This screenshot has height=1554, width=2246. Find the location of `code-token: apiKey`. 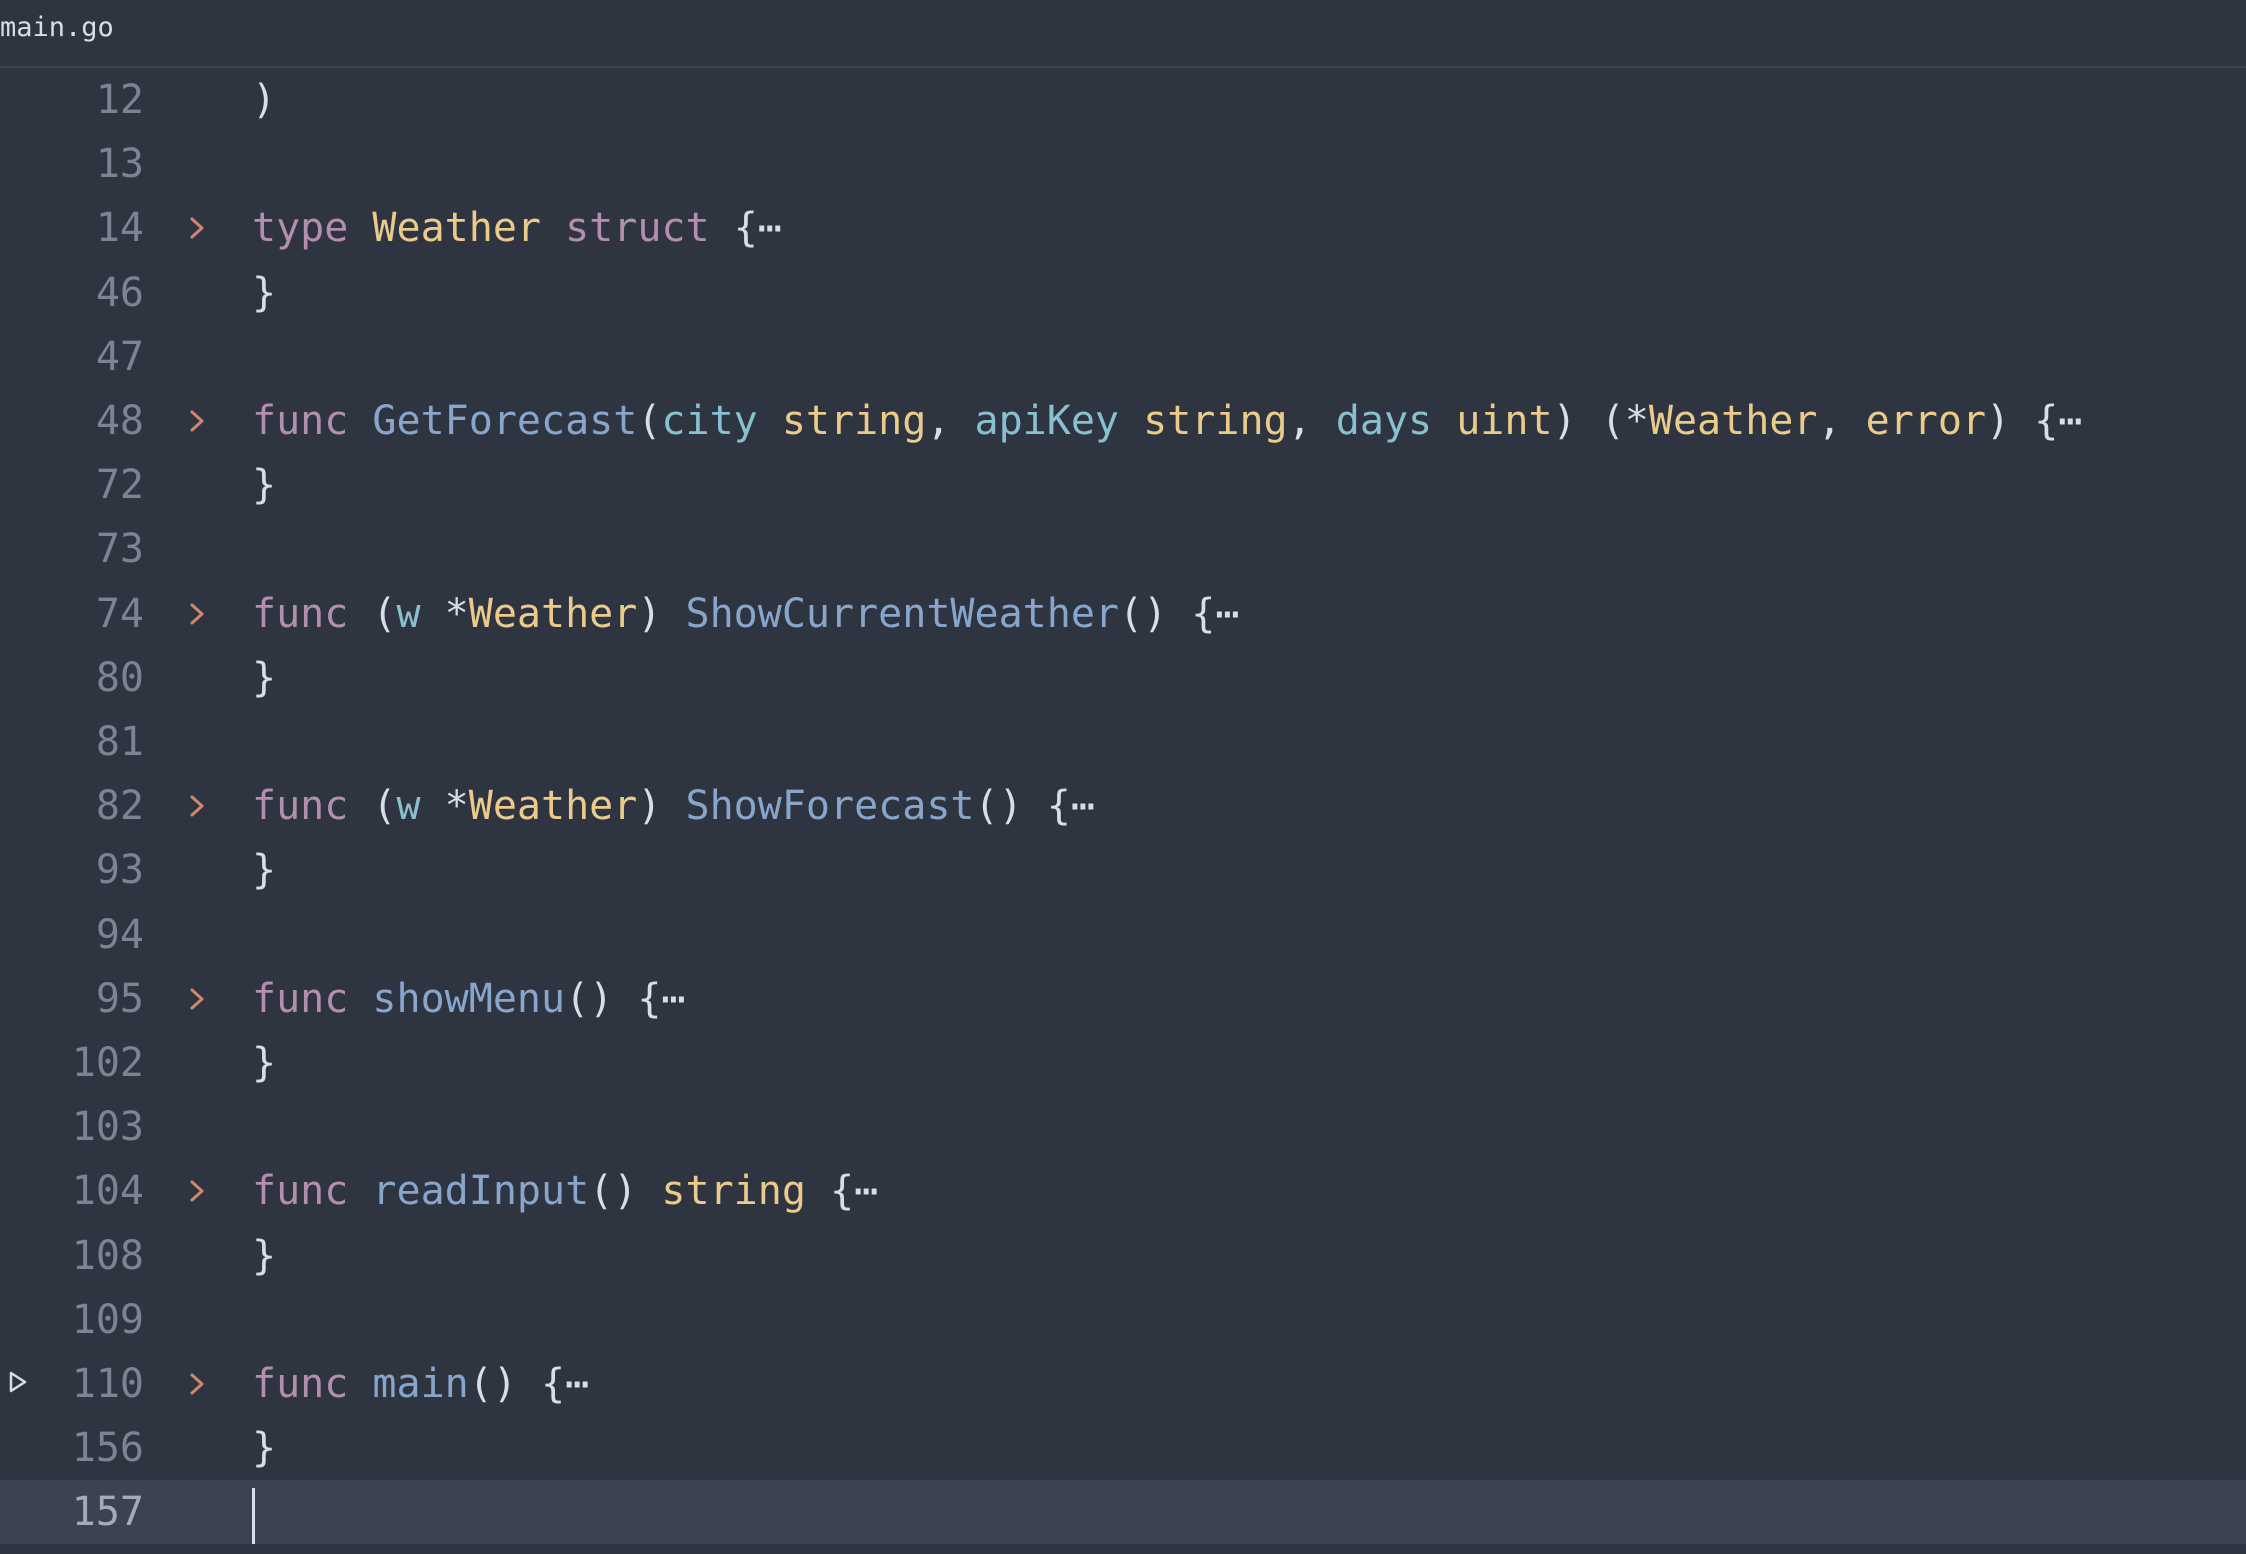

code-token: apiKey is located at coordinates (1047, 421).